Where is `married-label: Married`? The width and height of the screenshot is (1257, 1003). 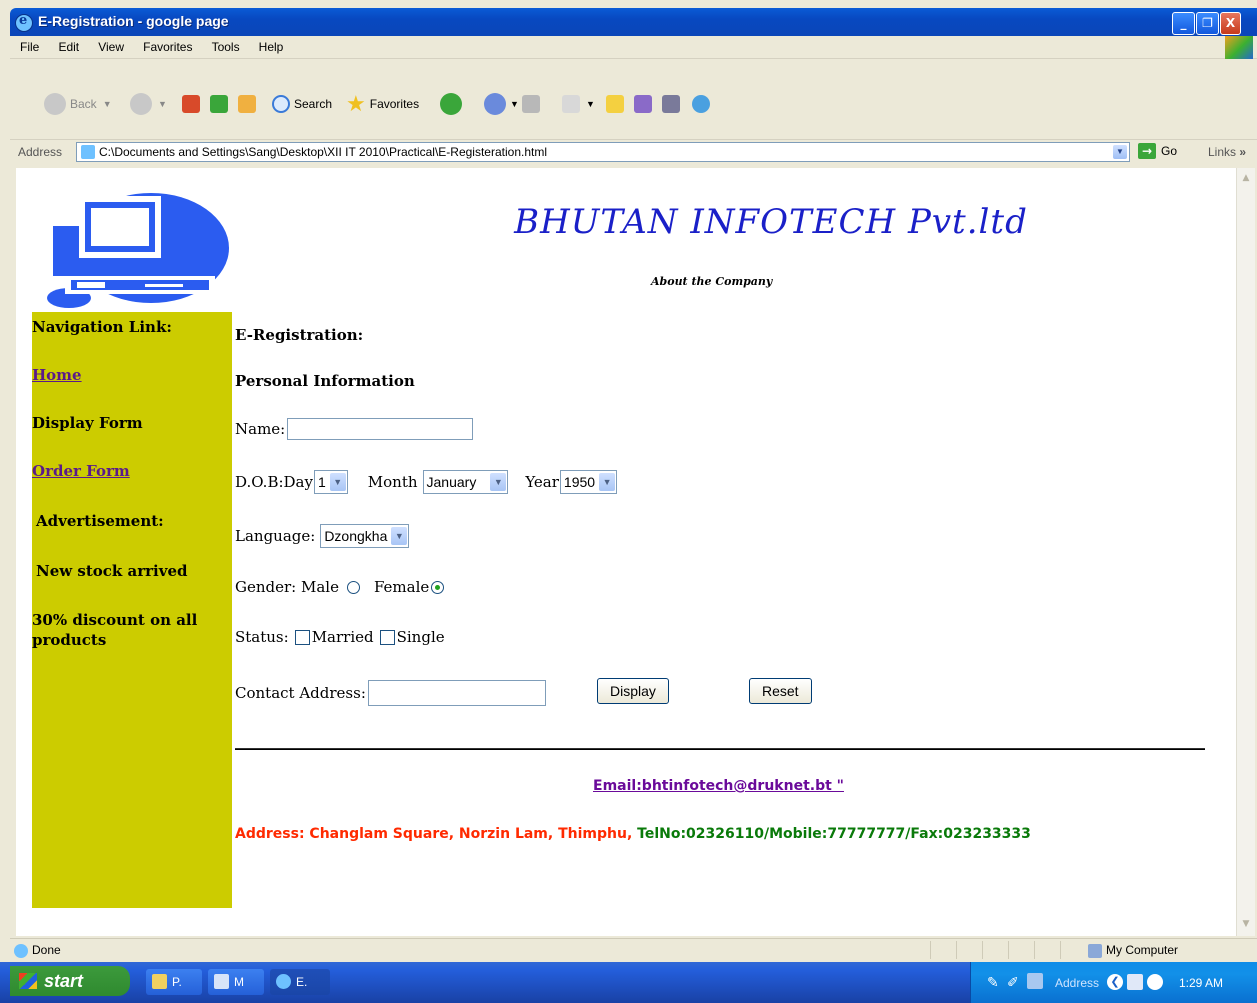
married-label: Married is located at coordinates (342, 637).